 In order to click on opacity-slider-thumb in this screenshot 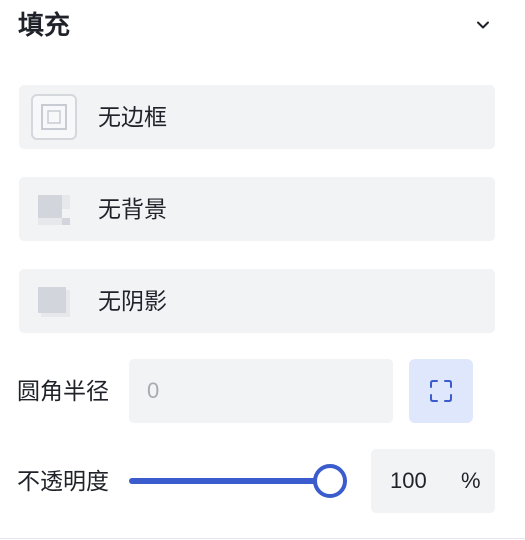, I will do `click(329, 481)`.